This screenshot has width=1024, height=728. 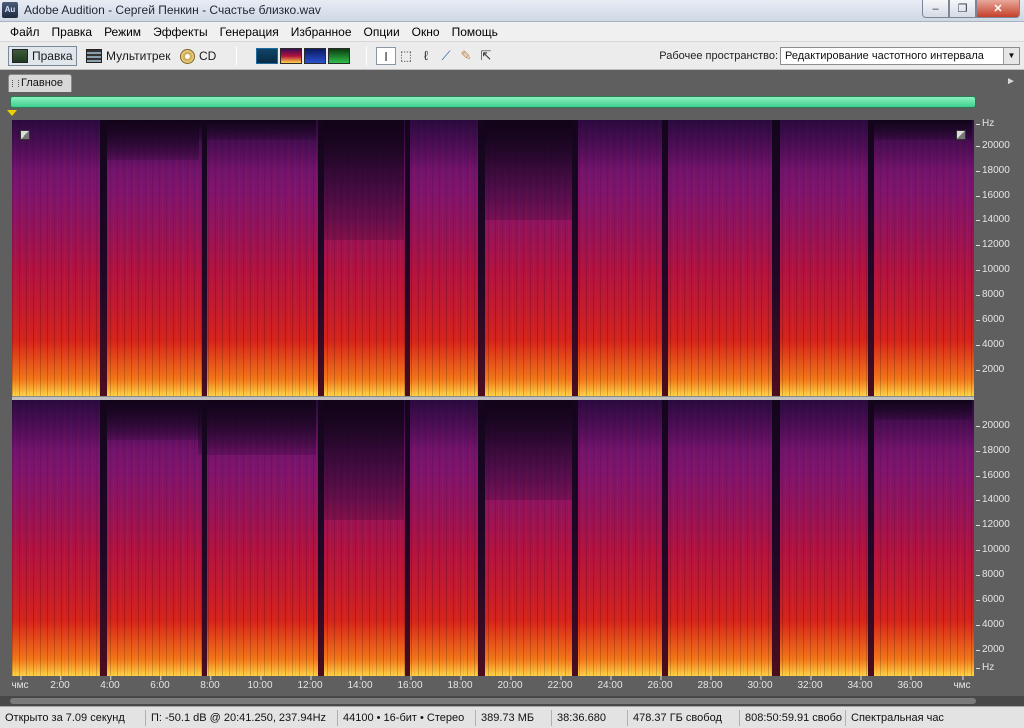 What do you see at coordinates (1000, 347) in the screenshot?
I see `freq-tick: 4000` at bounding box center [1000, 347].